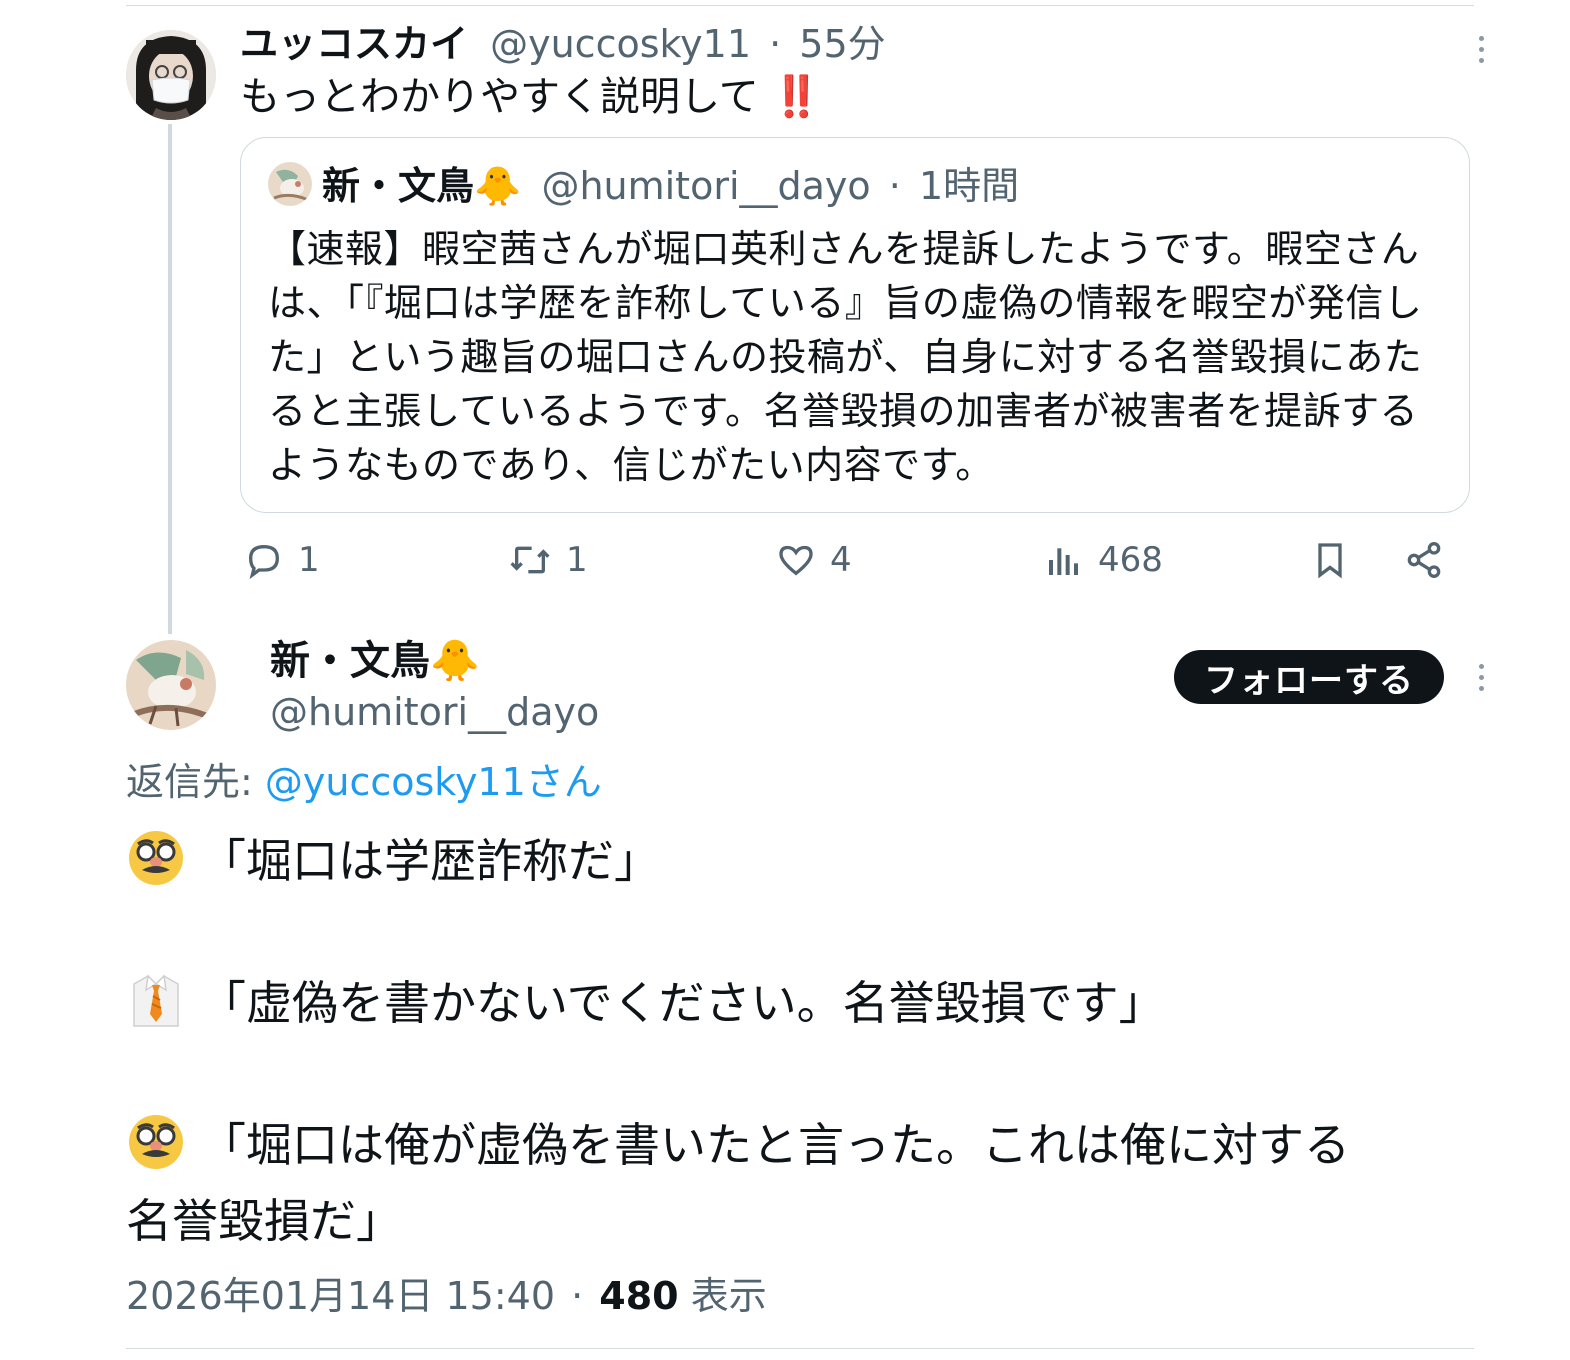 This screenshot has height=1360, width=1570. I want to click on reply-text: もっとわかりやすく説明して, so click(499, 97).